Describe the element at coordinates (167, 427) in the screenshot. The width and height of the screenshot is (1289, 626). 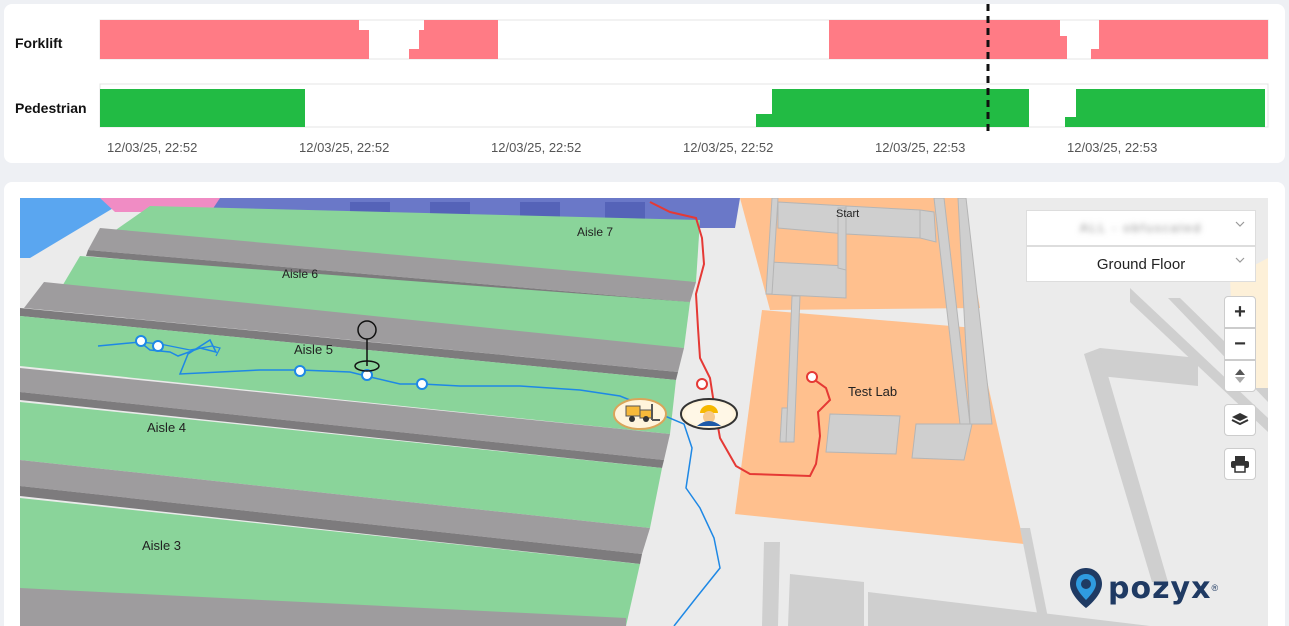
I see `aisle-4-label: Aisle 4` at that location.